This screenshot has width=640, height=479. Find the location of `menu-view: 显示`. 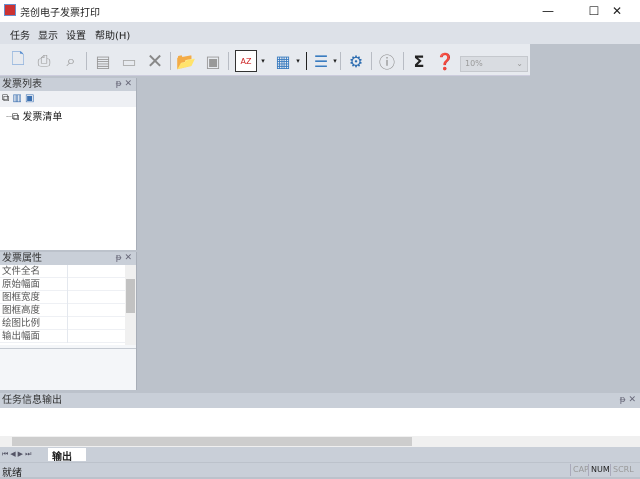

menu-view: 显示 is located at coordinates (48, 34).